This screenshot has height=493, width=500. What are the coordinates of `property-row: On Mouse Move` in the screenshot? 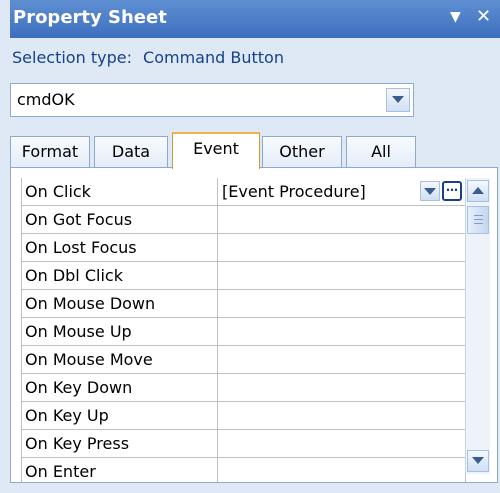 It's located at (244, 360).